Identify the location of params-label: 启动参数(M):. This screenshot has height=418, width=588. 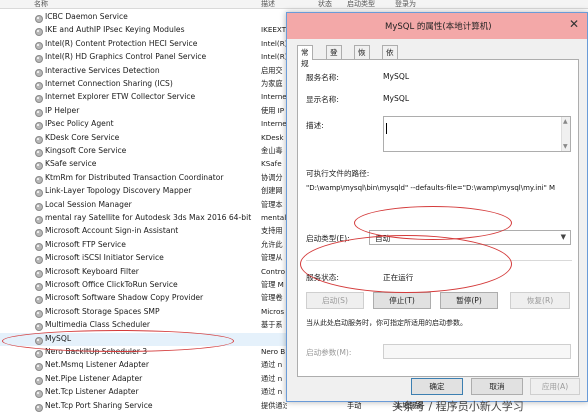
(329, 352).